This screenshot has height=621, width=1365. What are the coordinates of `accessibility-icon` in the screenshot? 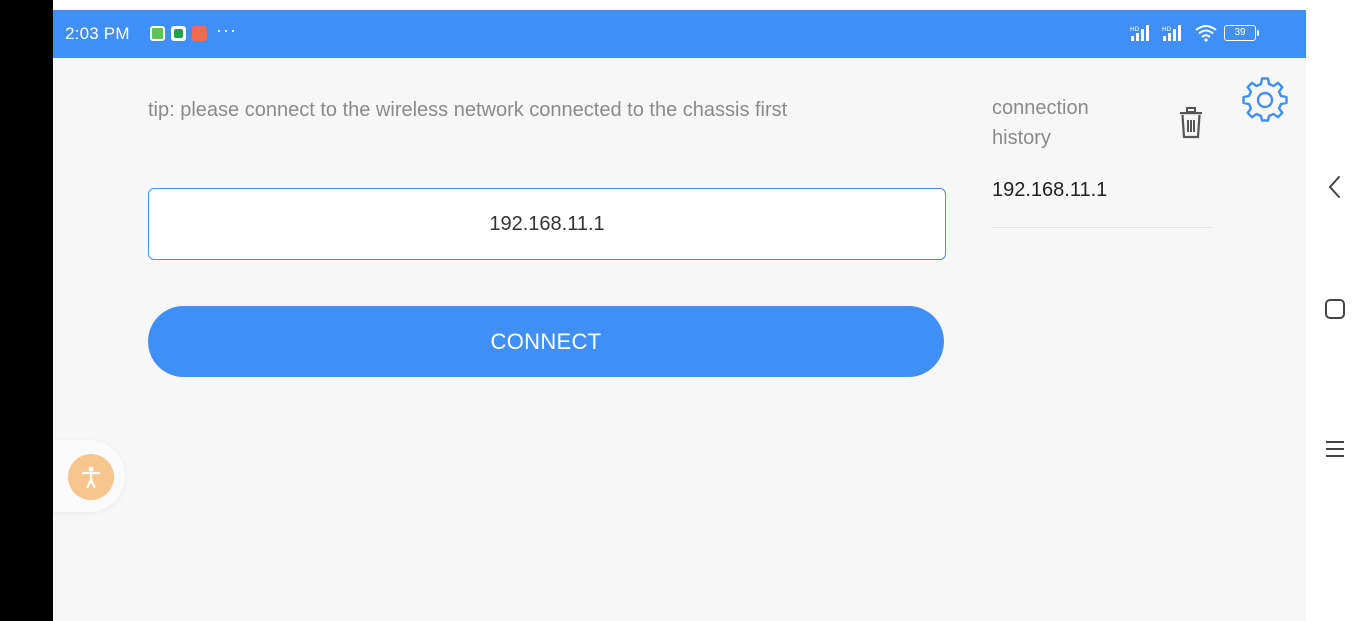 It's located at (91, 477).